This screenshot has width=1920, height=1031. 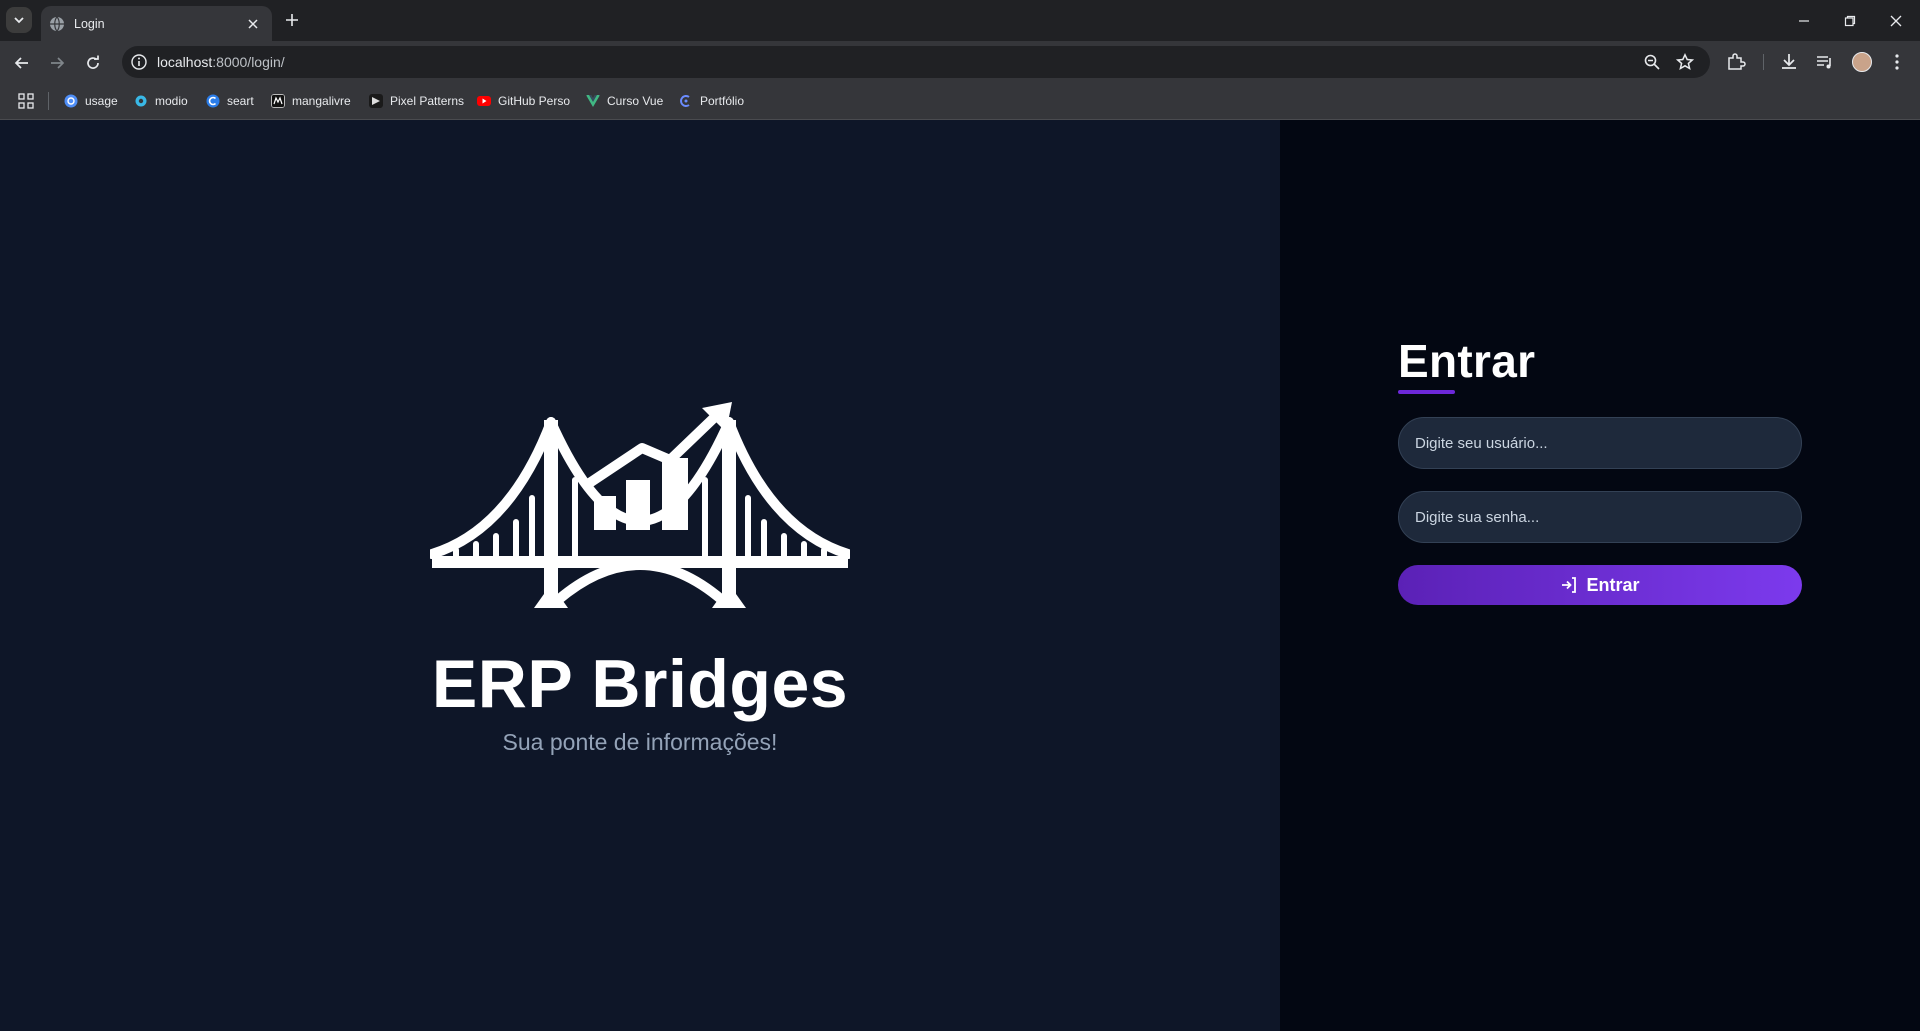 I want to click on zoom-icon, so click(x=1652, y=62).